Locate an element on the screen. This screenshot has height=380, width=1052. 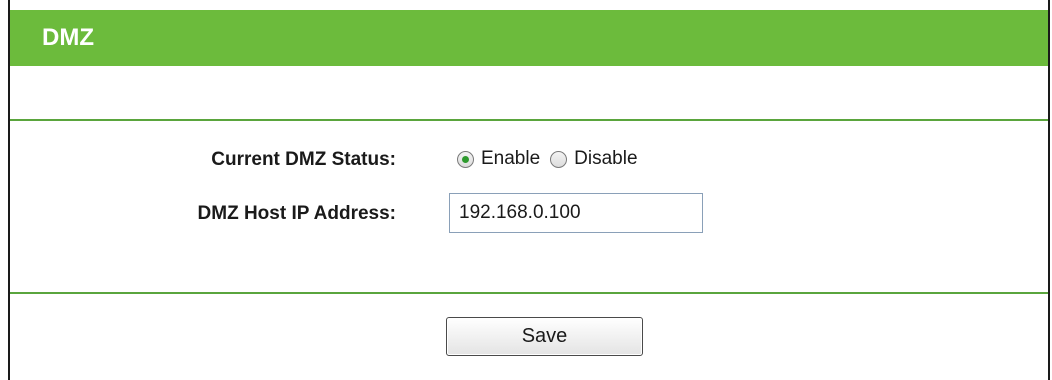
dmz-status-radio-group: Enable Disable is located at coordinates (552, 159).